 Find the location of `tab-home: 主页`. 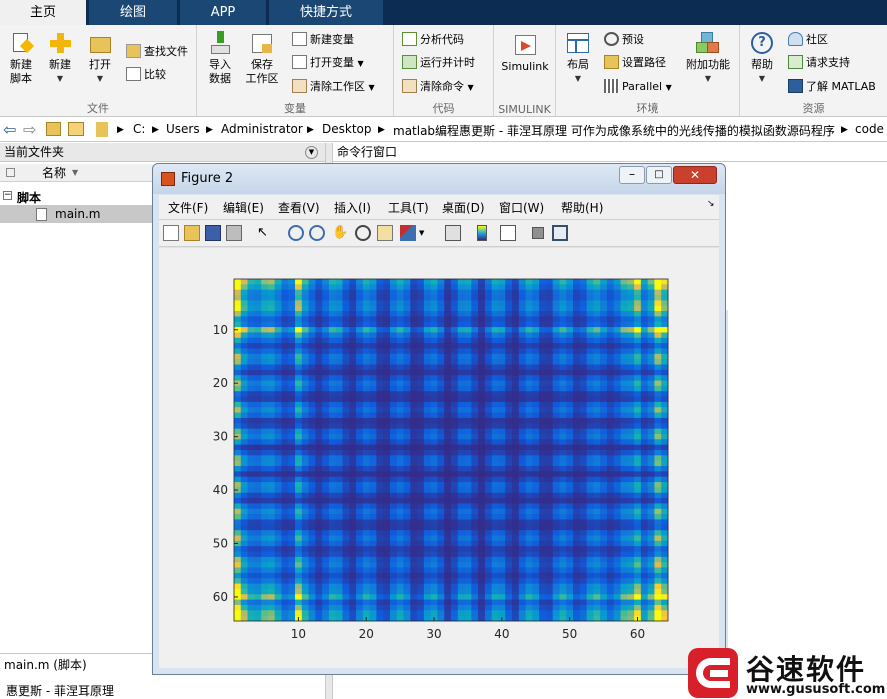

tab-home: 主页 is located at coordinates (43, 12).